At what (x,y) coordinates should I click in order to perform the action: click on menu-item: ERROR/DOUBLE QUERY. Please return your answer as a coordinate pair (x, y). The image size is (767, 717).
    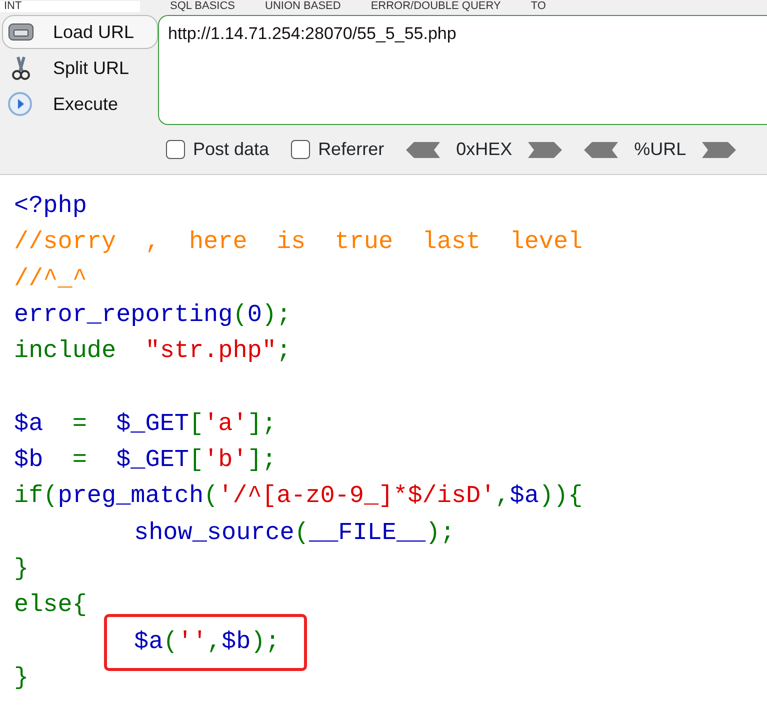
    Looking at the image, I should click on (435, 6).